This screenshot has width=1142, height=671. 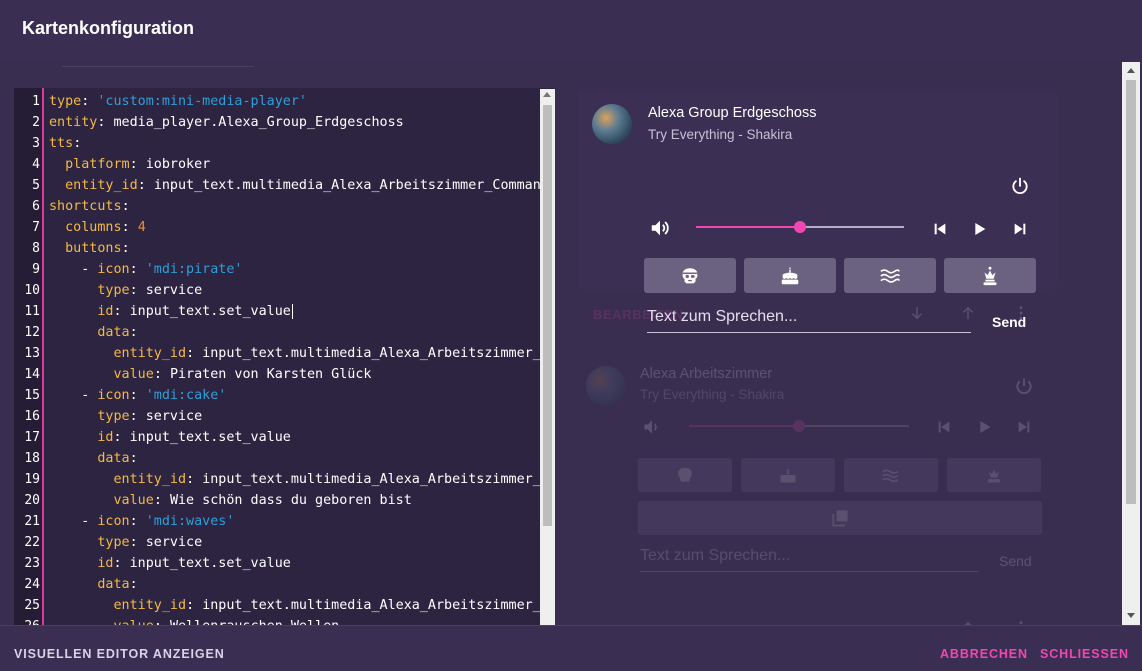 What do you see at coordinates (36, 185) in the screenshot?
I see `line-number: 5` at bounding box center [36, 185].